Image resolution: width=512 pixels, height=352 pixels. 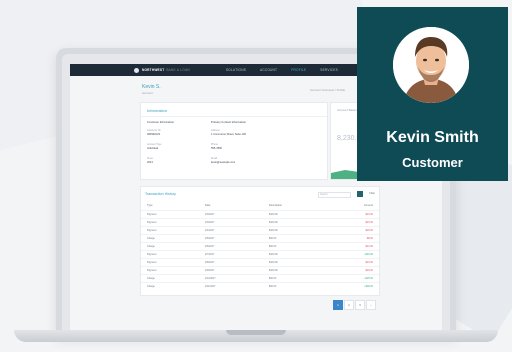 I want to click on customer-info-header: Customer Information, so click(x=161, y=122).